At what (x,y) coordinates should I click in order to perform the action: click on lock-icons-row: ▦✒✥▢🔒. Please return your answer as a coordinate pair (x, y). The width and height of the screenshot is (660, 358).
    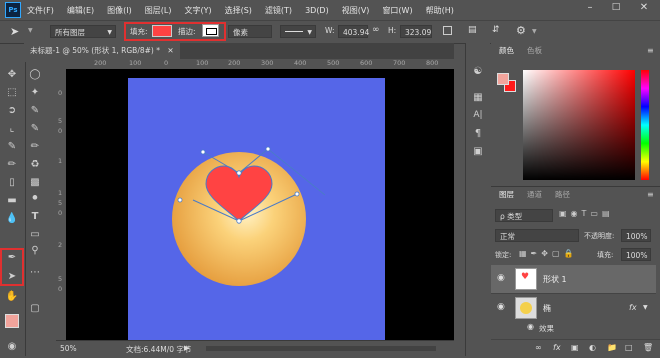
    Looking at the image, I should click on (548, 253).